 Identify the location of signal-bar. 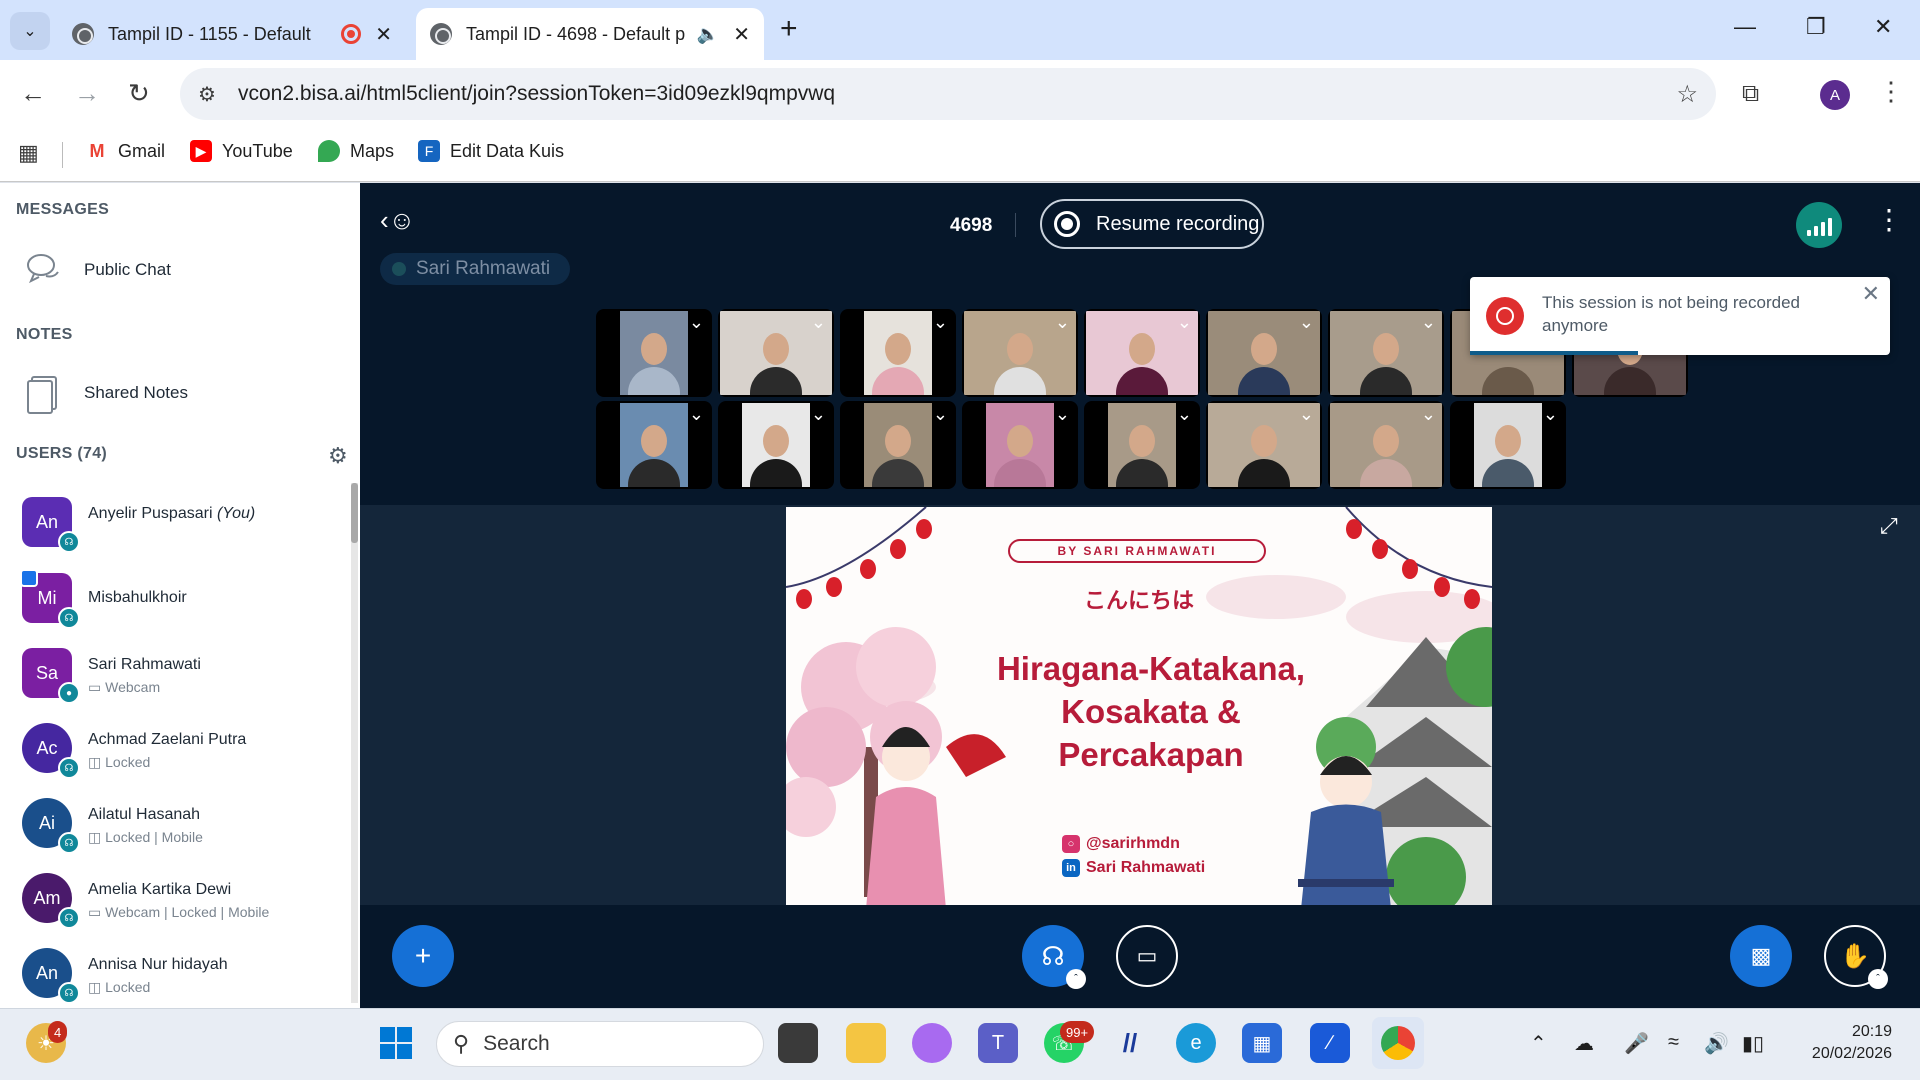
(1829, 227).